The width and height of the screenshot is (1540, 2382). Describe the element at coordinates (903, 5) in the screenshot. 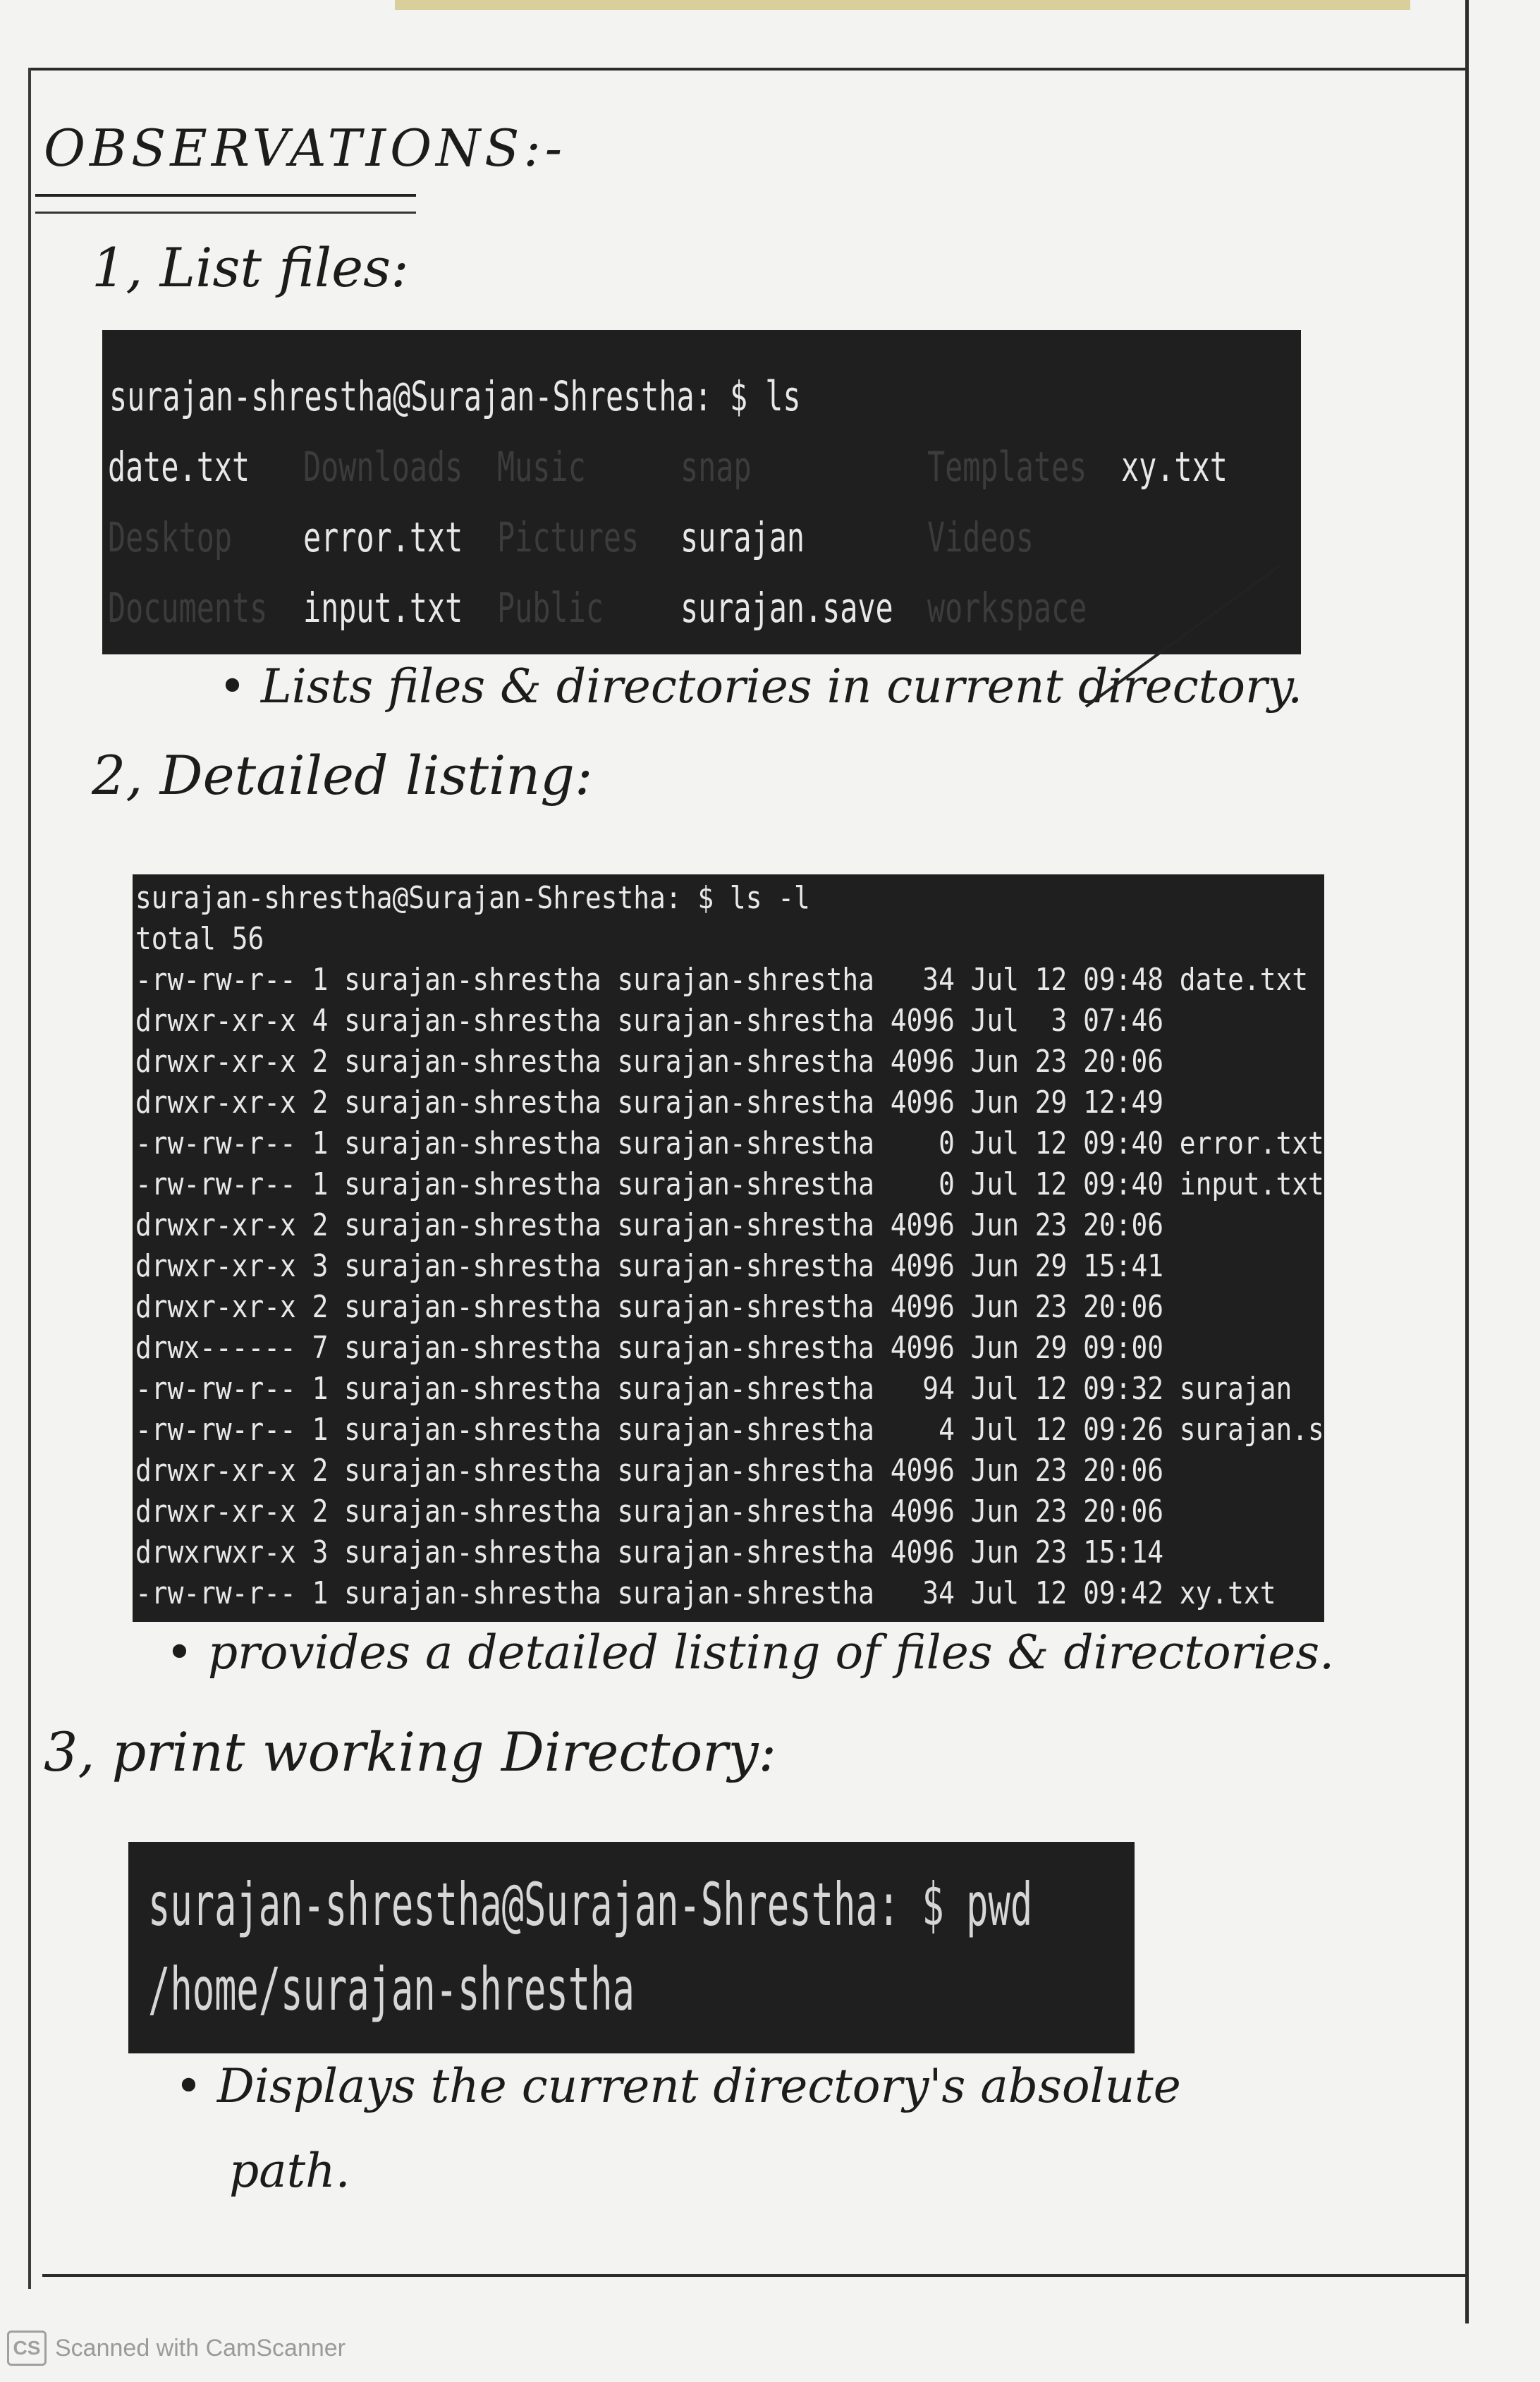

I see `page-top-edge` at that location.